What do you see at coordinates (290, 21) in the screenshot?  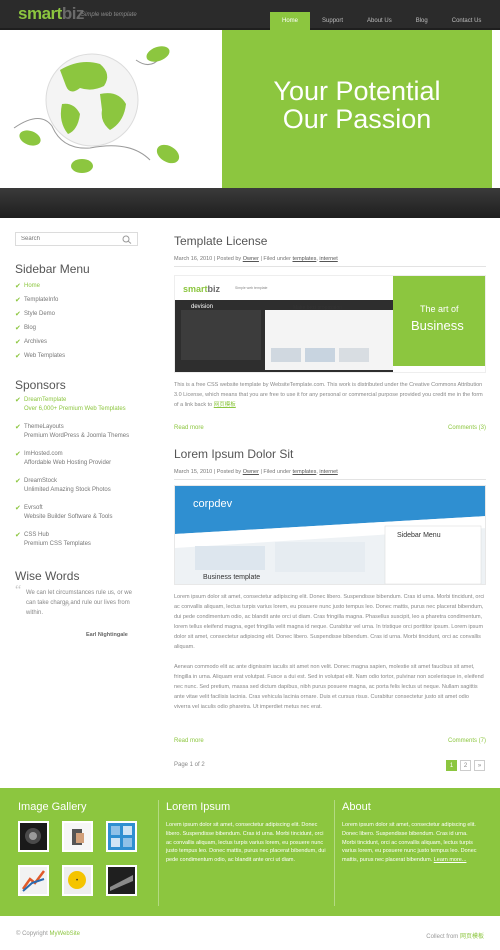 I see `nav-home: Home` at bounding box center [290, 21].